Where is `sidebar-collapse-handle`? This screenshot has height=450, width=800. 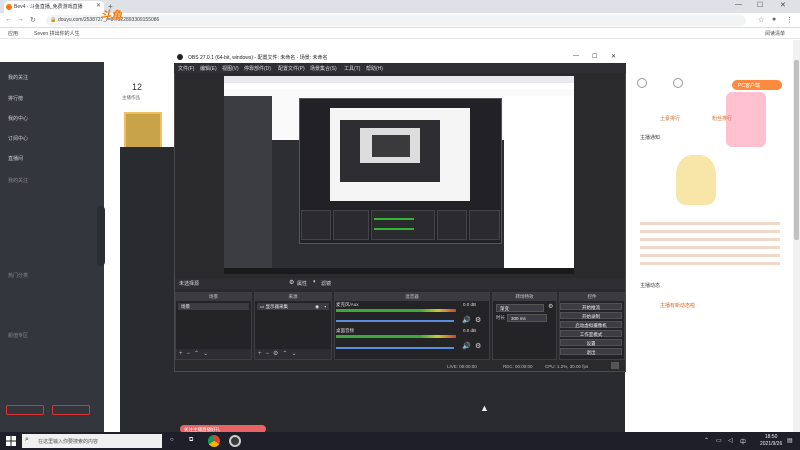 sidebar-collapse-handle is located at coordinates (101, 236).